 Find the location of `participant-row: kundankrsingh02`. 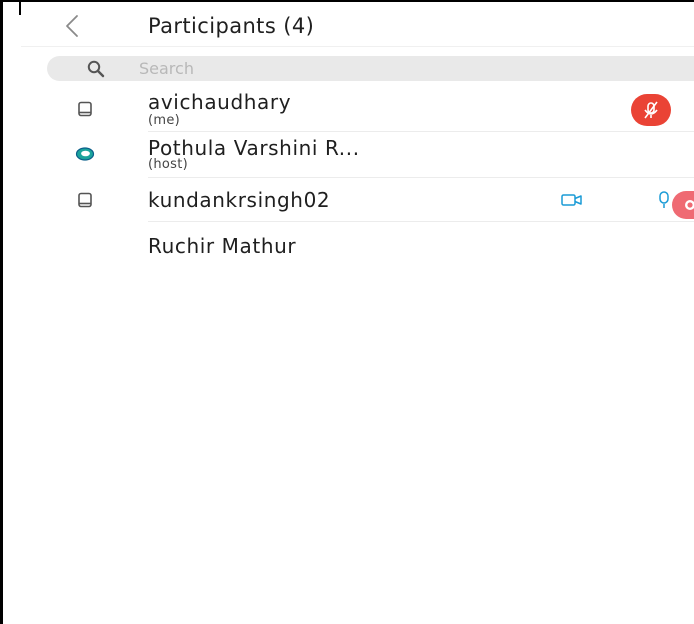

participant-row: kundankrsingh02 is located at coordinates (348, 200).